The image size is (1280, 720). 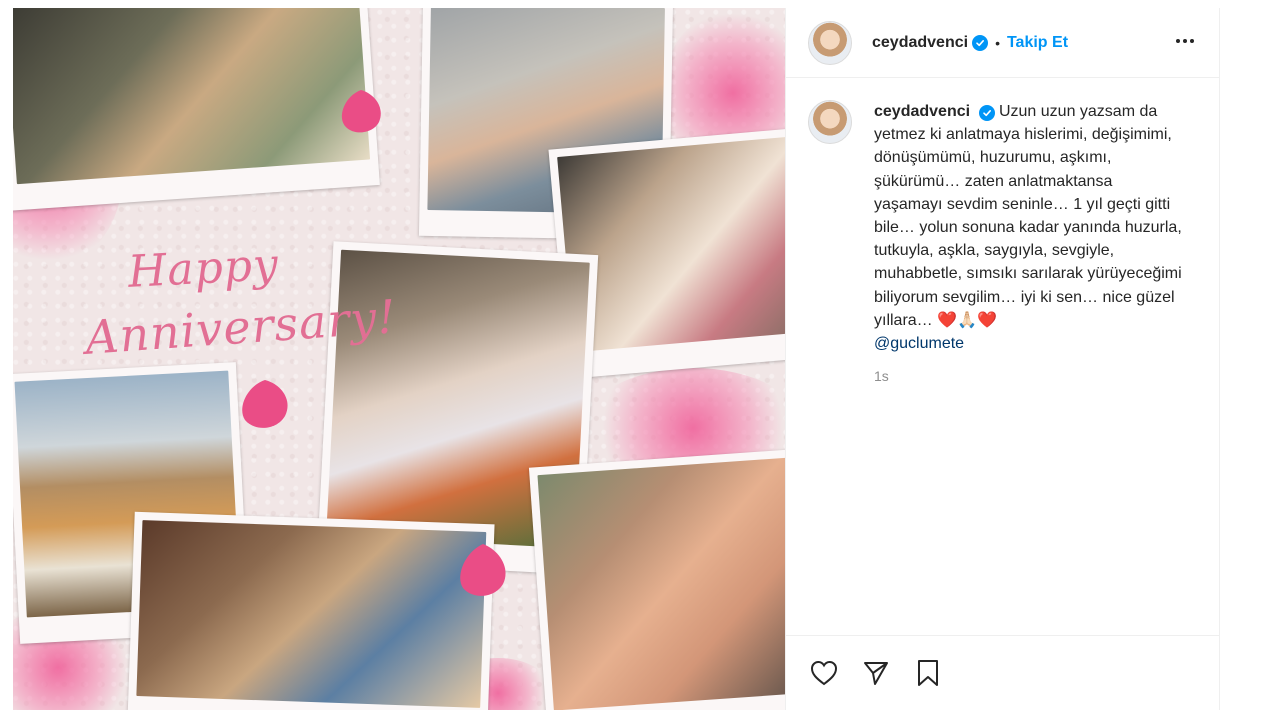 I want to click on avatar, so click(x=830, y=42).